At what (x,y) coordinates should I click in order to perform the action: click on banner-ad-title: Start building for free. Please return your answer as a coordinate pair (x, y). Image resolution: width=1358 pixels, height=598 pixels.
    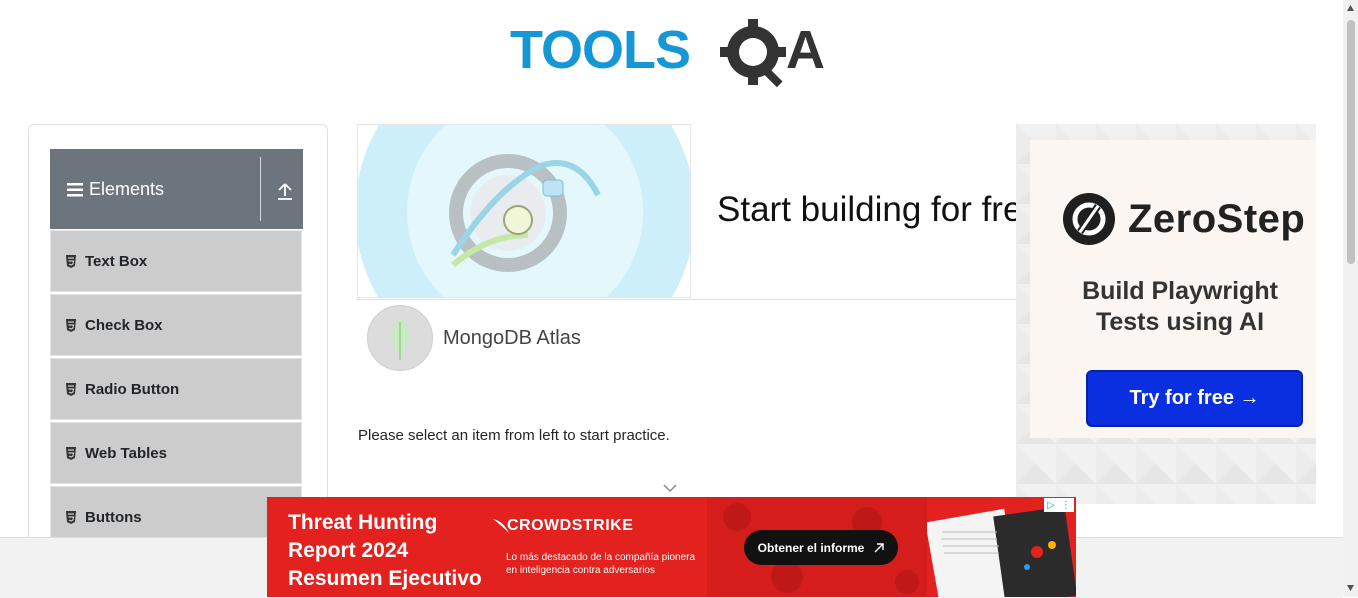
    Looking at the image, I should click on (867, 210).